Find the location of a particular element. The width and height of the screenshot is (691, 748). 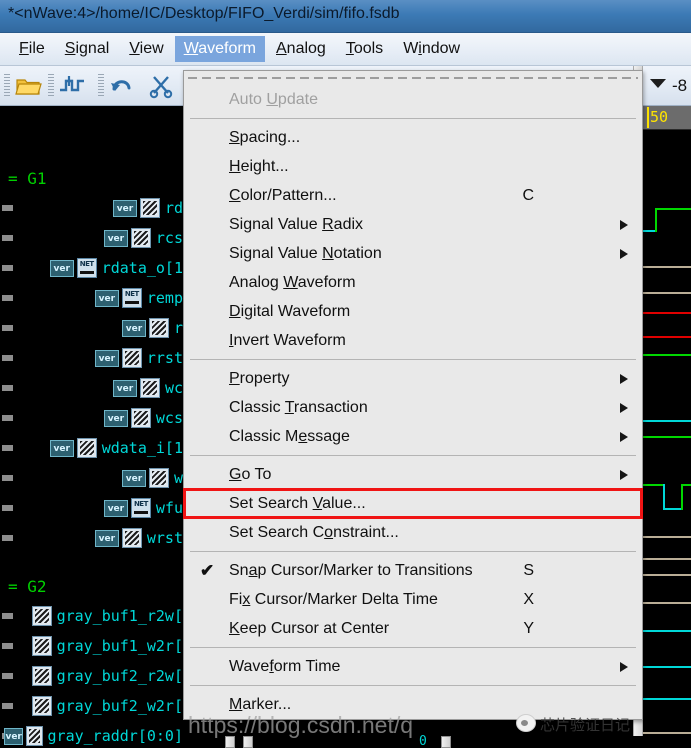

signal-row: ver remp is located at coordinates (130, 298).